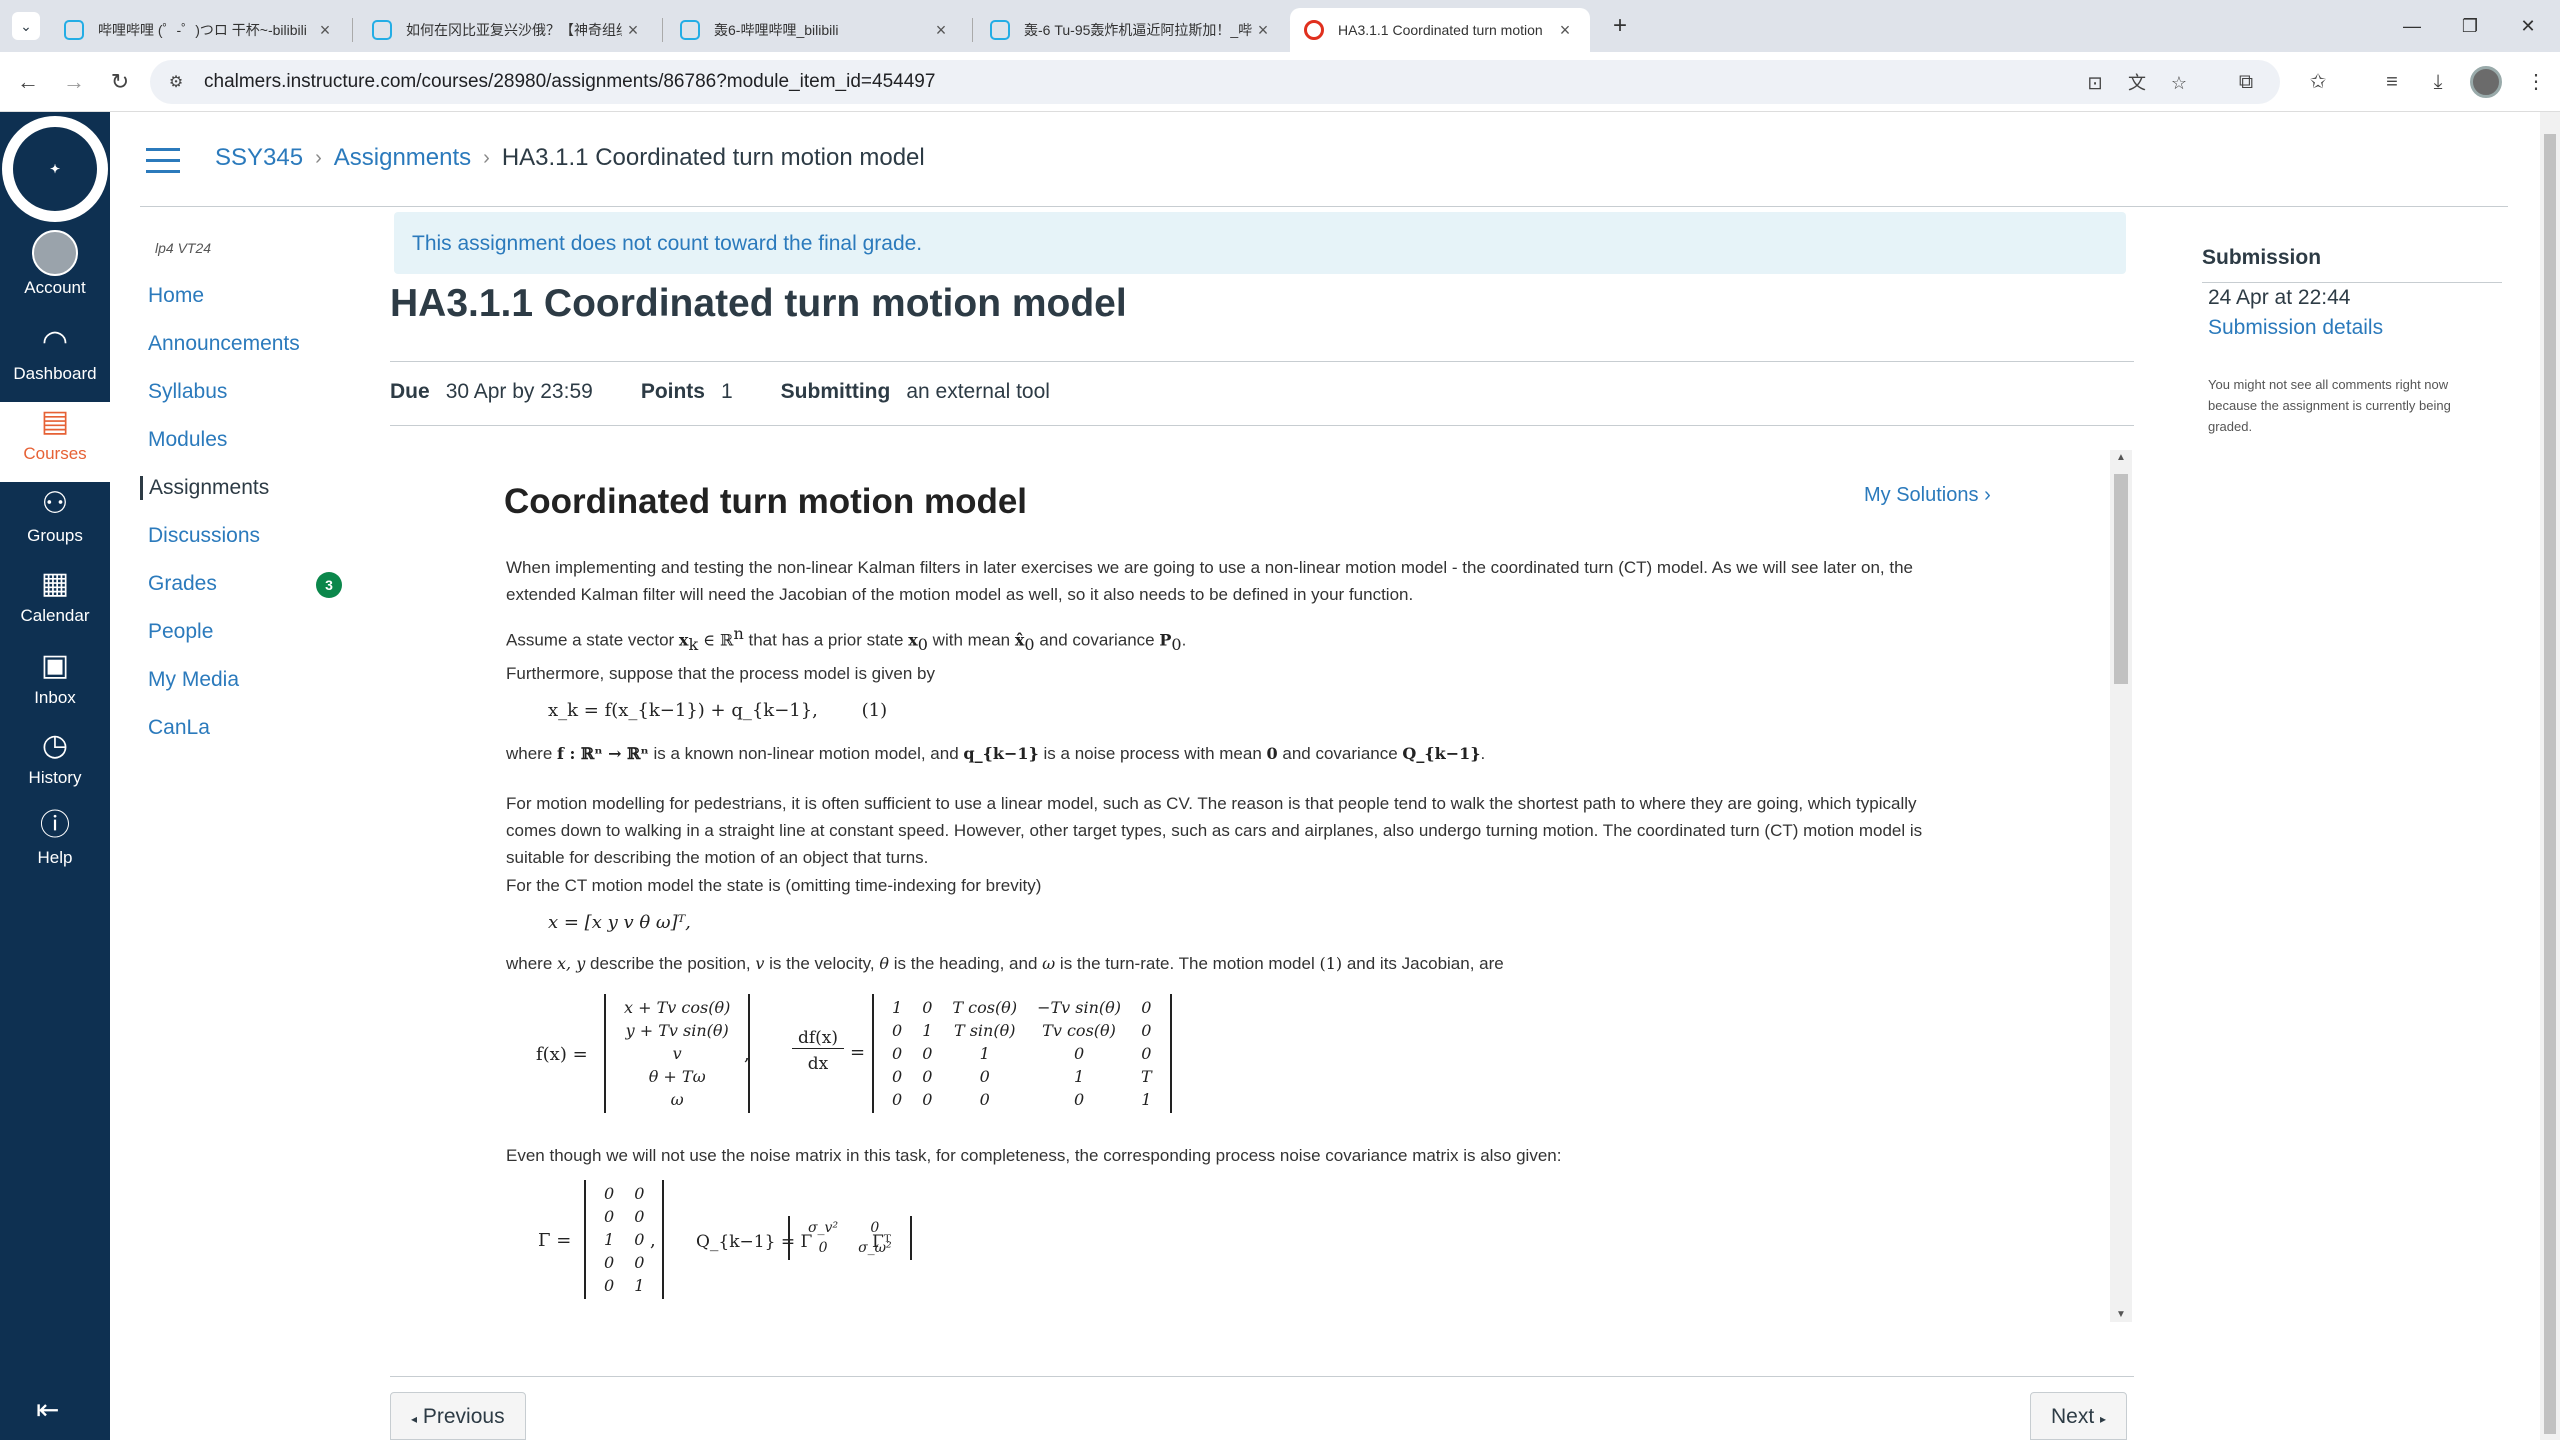 This screenshot has height=1440, width=2560. Describe the element at coordinates (176, 82) in the screenshot. I see `site-settings-icon: ⚙` at that location.